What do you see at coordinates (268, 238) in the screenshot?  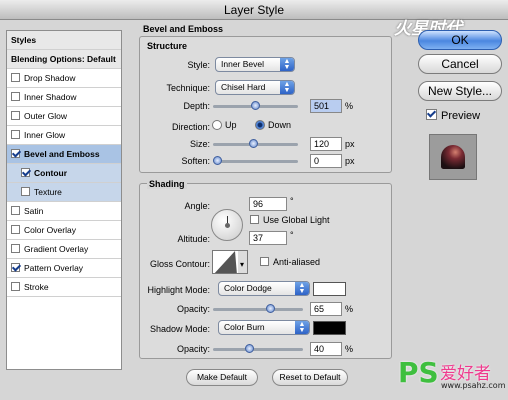 I see `altitude-input: 37` at bounding box center [268, 238].